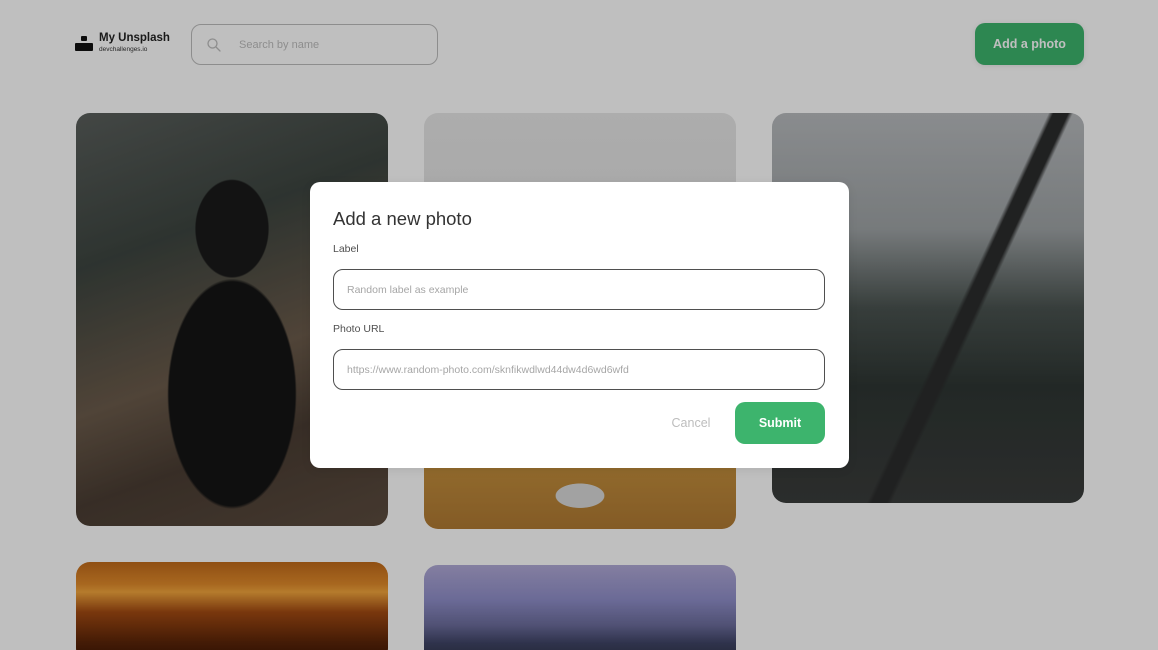 This screenshot has height=650, width=1158. I want to click on submit-button: Submit, so click(780, 423).